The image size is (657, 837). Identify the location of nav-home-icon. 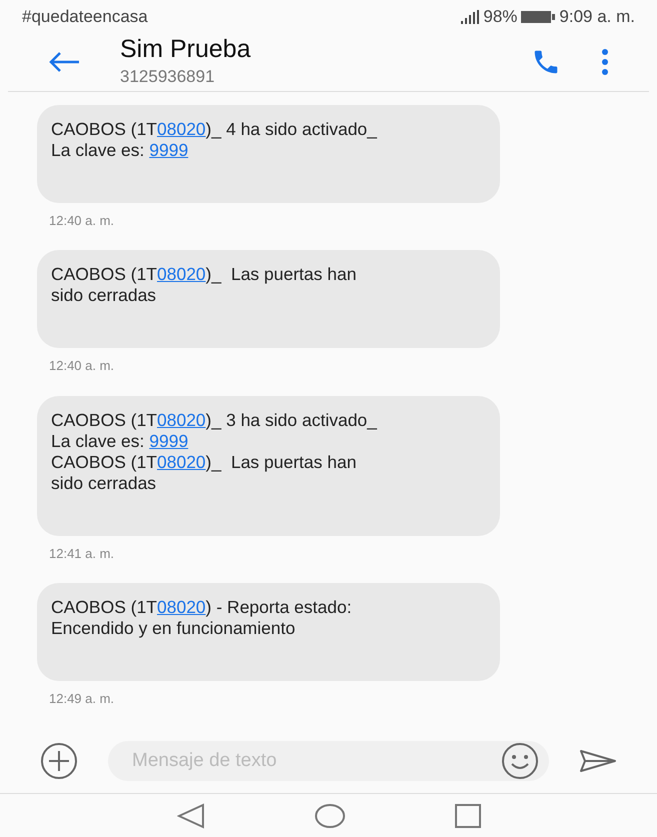
(329, 816).